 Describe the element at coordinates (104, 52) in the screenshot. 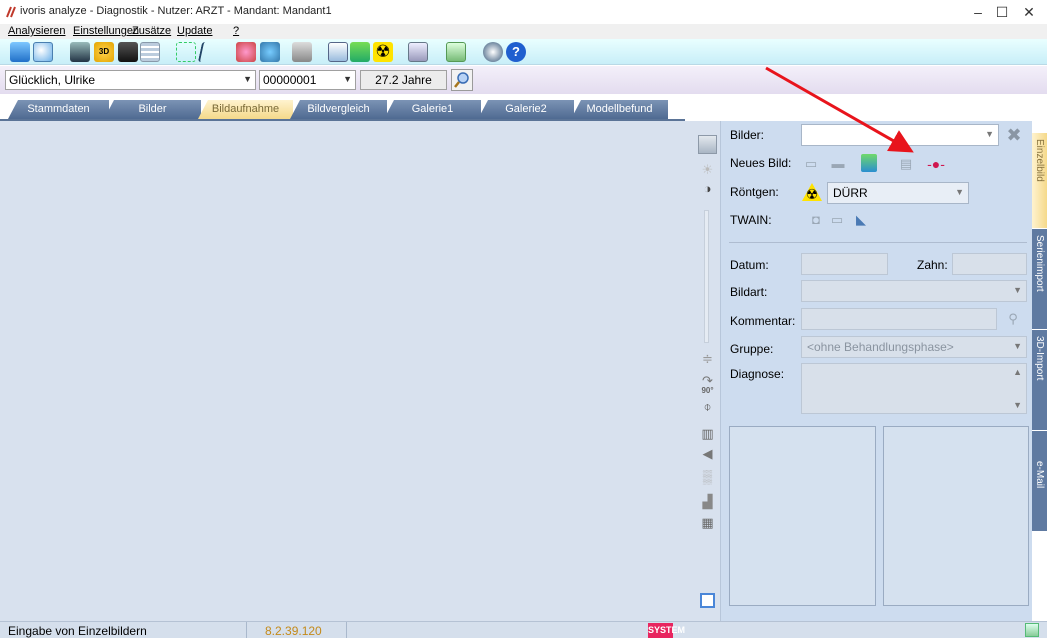

I see `3d-icon: 3D` at that location.